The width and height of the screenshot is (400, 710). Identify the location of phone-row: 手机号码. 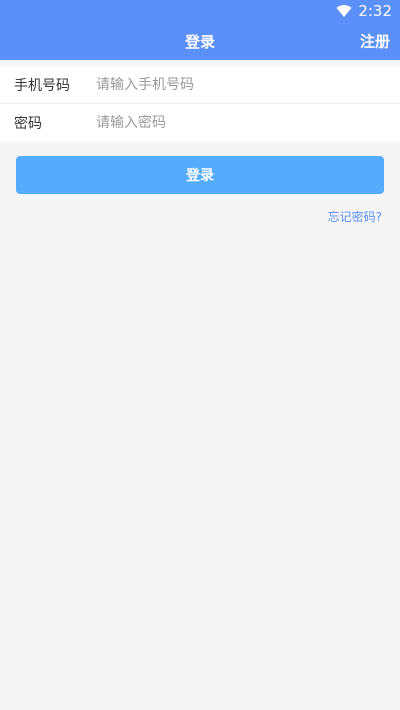
(200, 85).